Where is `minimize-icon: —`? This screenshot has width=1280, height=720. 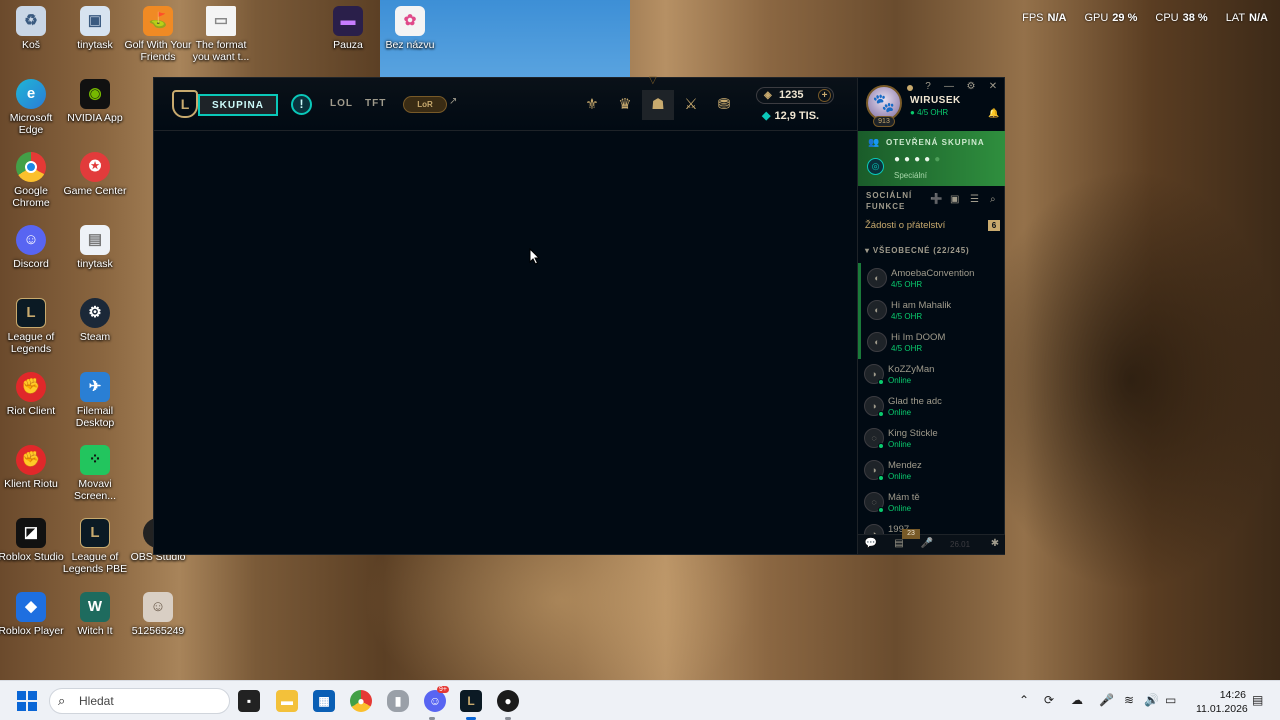 minimize-icon: — is located at coordinates (949, 86).